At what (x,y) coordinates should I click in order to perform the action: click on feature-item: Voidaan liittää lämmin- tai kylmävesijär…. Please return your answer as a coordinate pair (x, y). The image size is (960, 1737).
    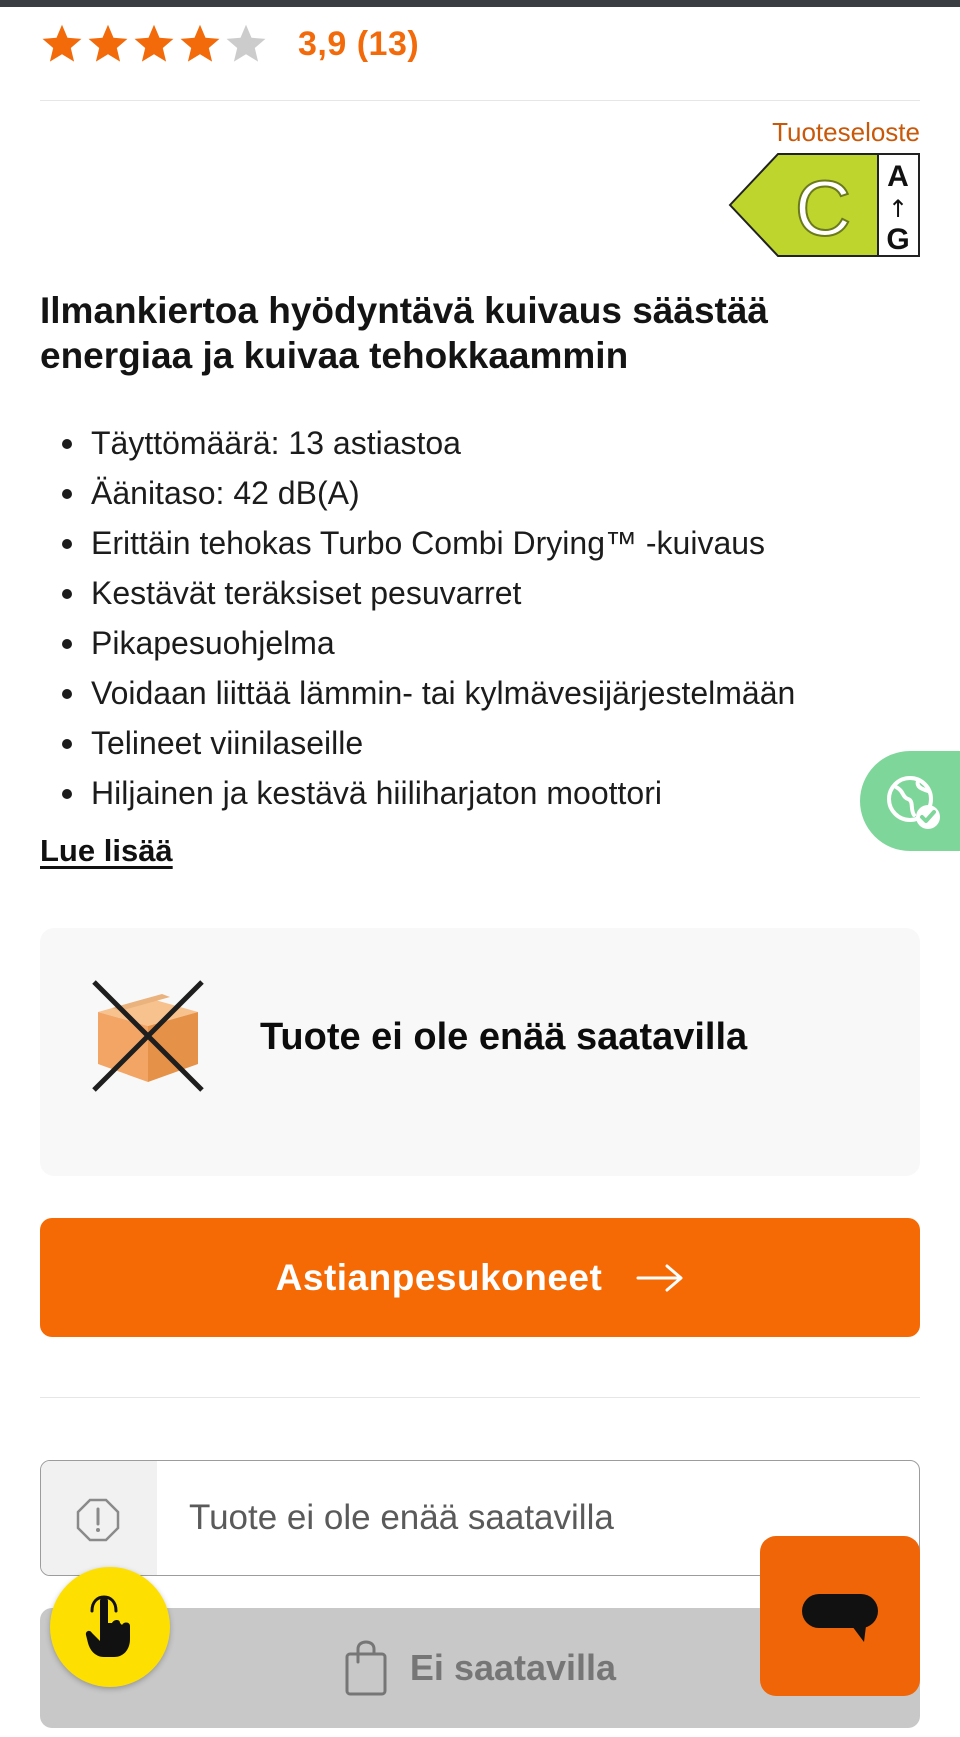
    Looking at the image, I should click on (417, 693).